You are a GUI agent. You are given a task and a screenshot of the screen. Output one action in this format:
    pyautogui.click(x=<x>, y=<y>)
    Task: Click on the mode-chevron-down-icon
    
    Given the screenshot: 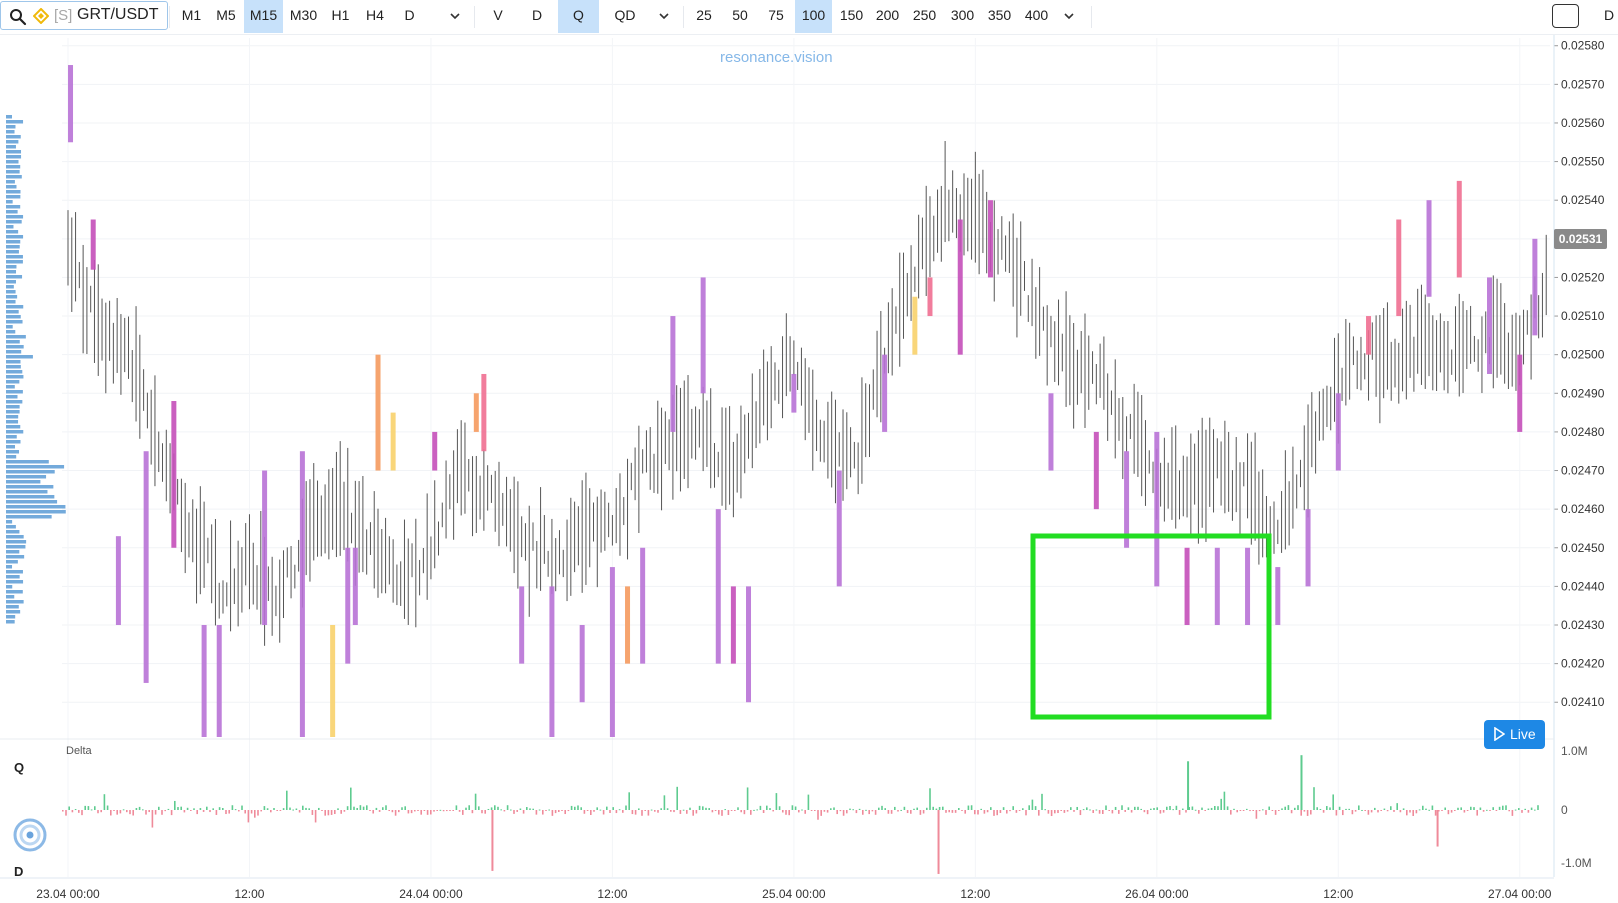 What is the action you would take?
    pyautogui.click(x=664, y=16)
    